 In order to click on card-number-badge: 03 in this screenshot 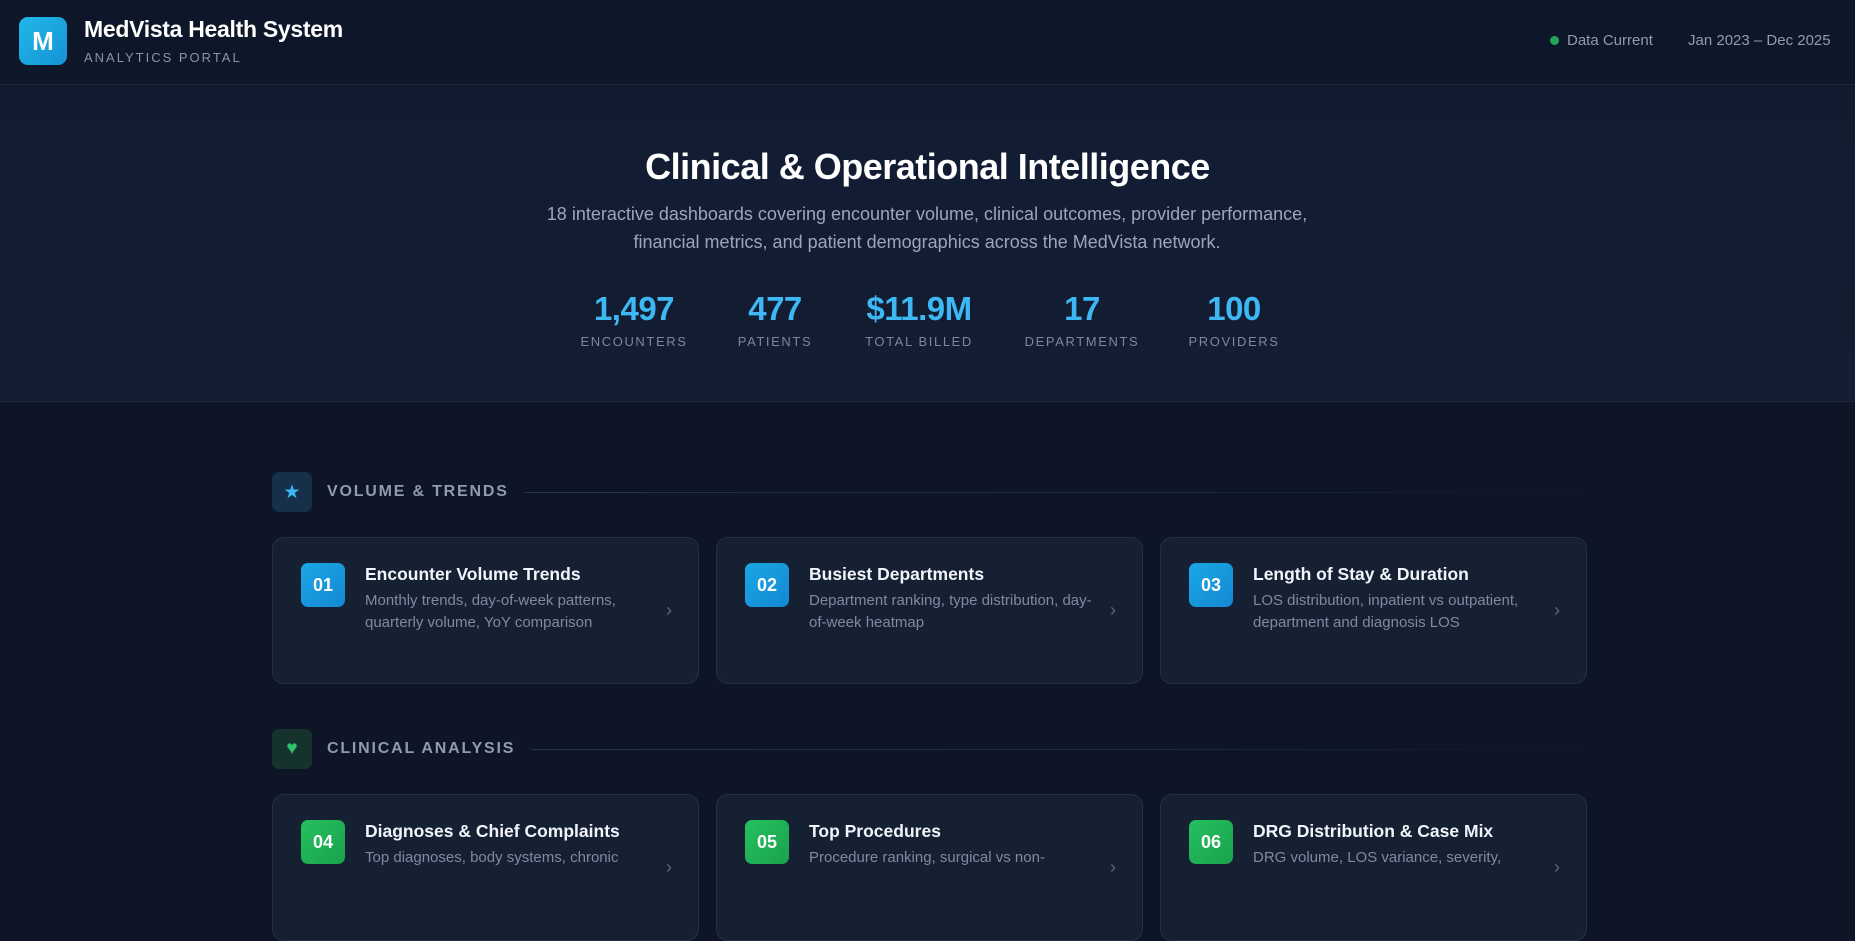, I will do `click(1211, 585)`.